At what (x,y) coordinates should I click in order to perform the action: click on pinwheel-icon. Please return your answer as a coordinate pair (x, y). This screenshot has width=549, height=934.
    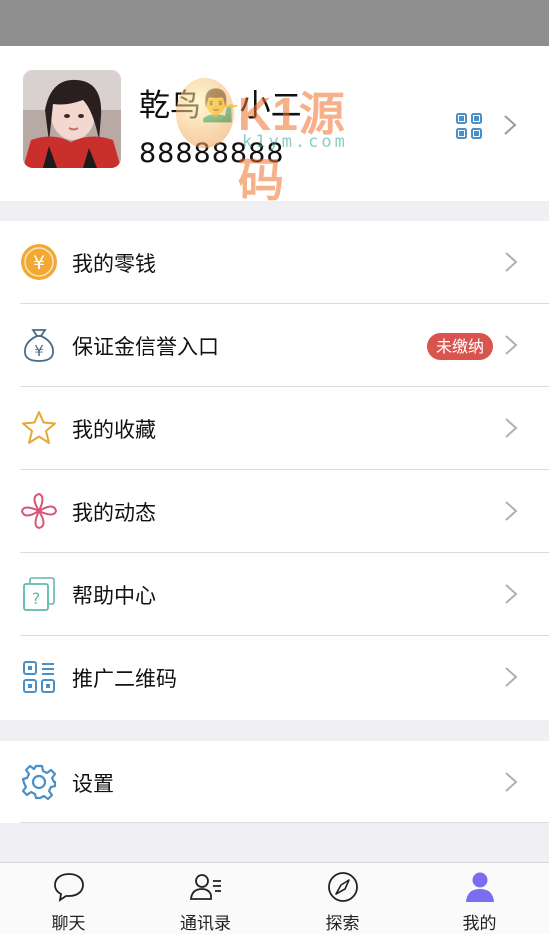
    Looking at the image, I should click on (39, 511).